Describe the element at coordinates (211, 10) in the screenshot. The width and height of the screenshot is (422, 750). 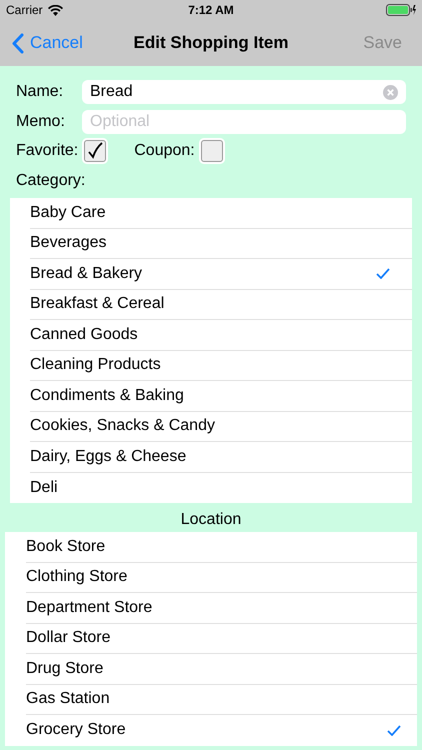
I see `status-time: 7:12 AM` at that location.